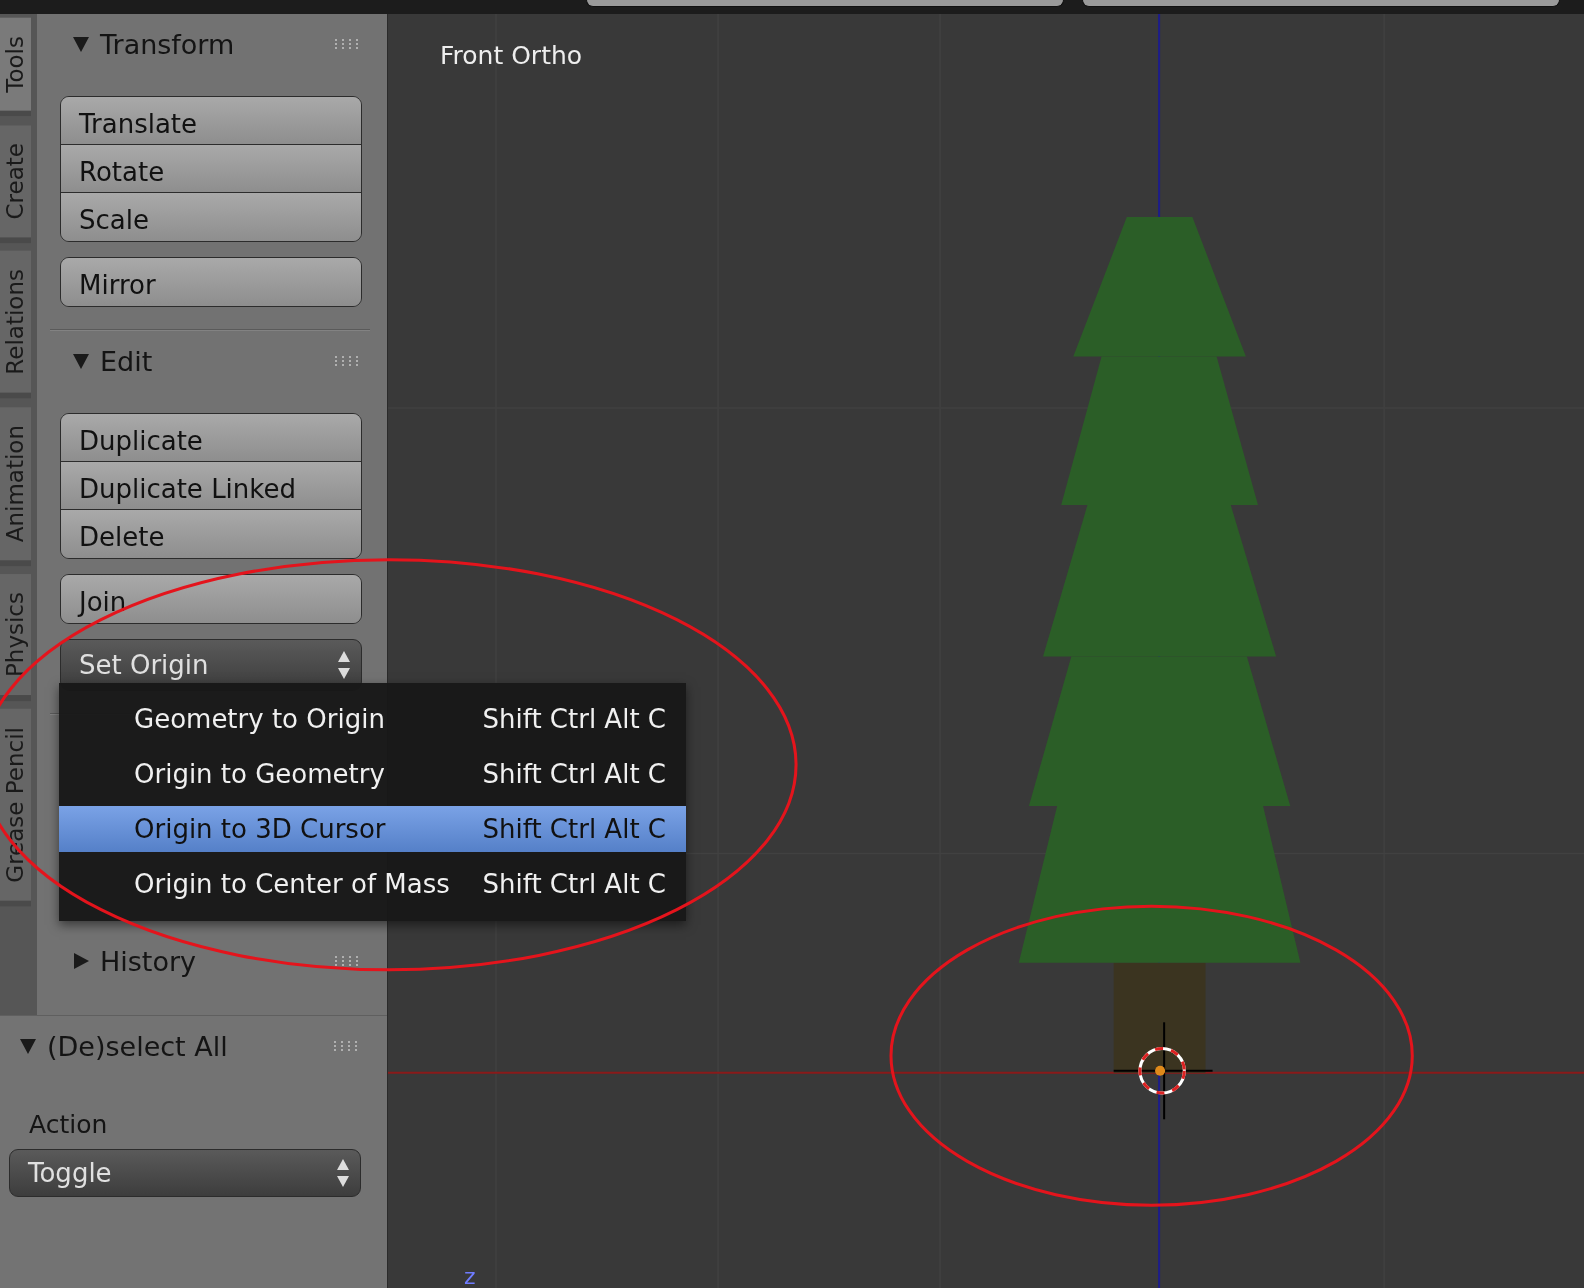 The width and height of the screenshot is (1584, 1288). I want to click on panel-title: Edit, so click(126, 361).